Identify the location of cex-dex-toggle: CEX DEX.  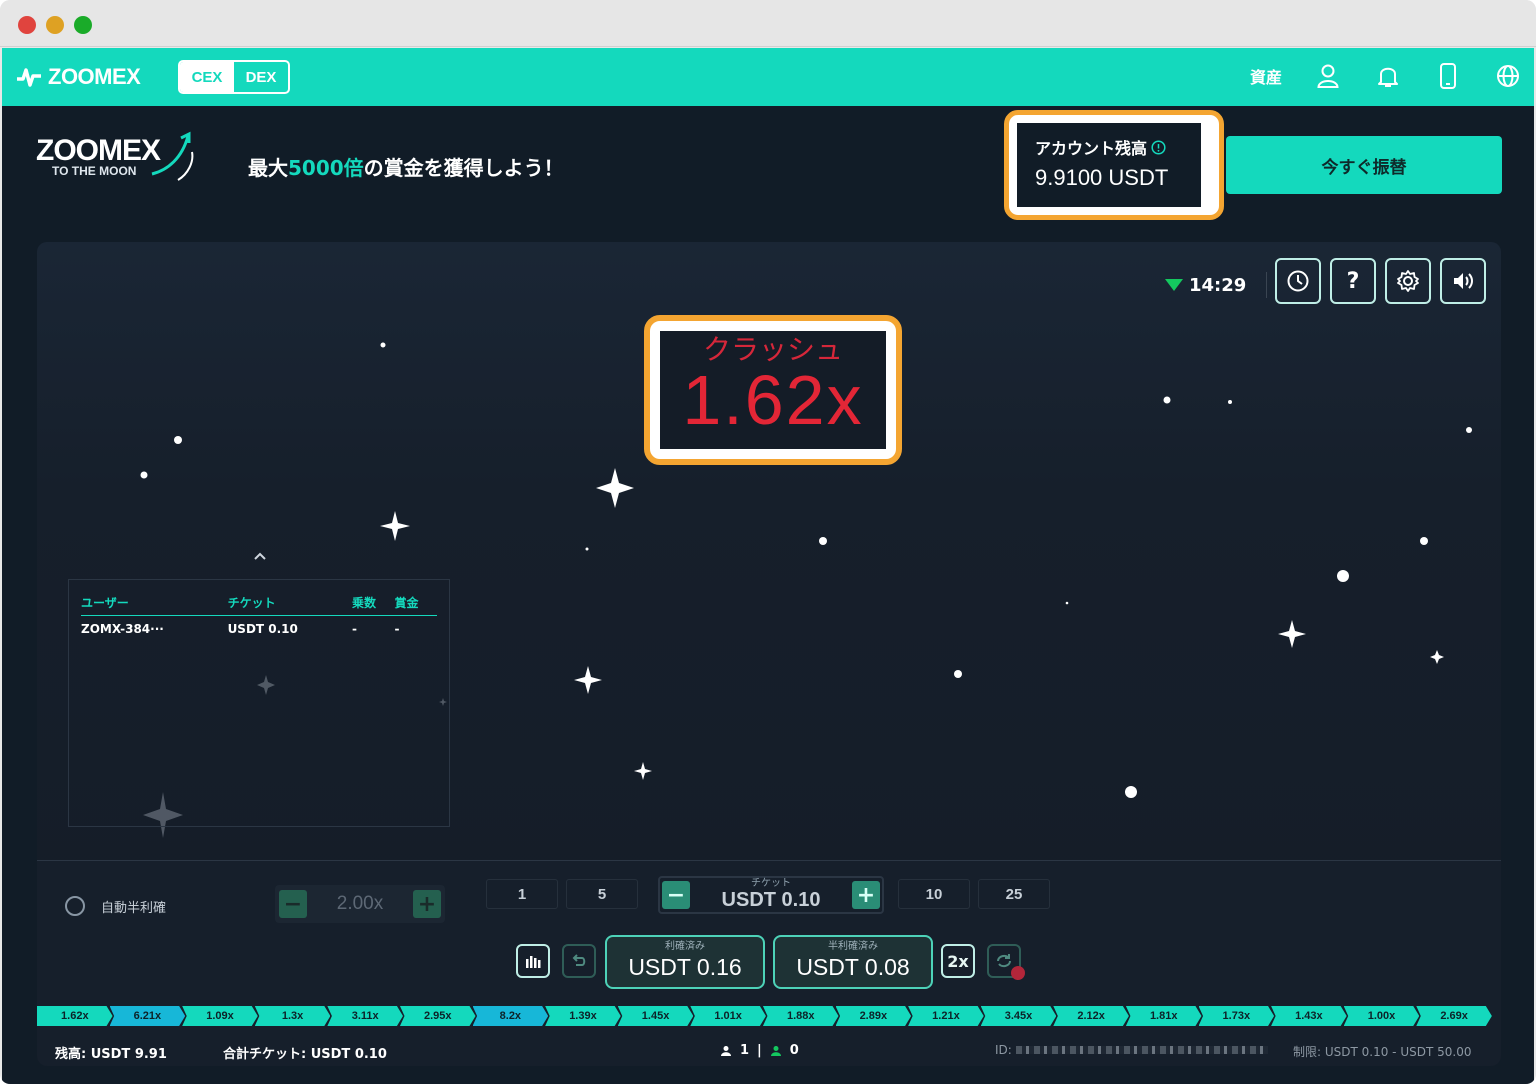
(234, 77).